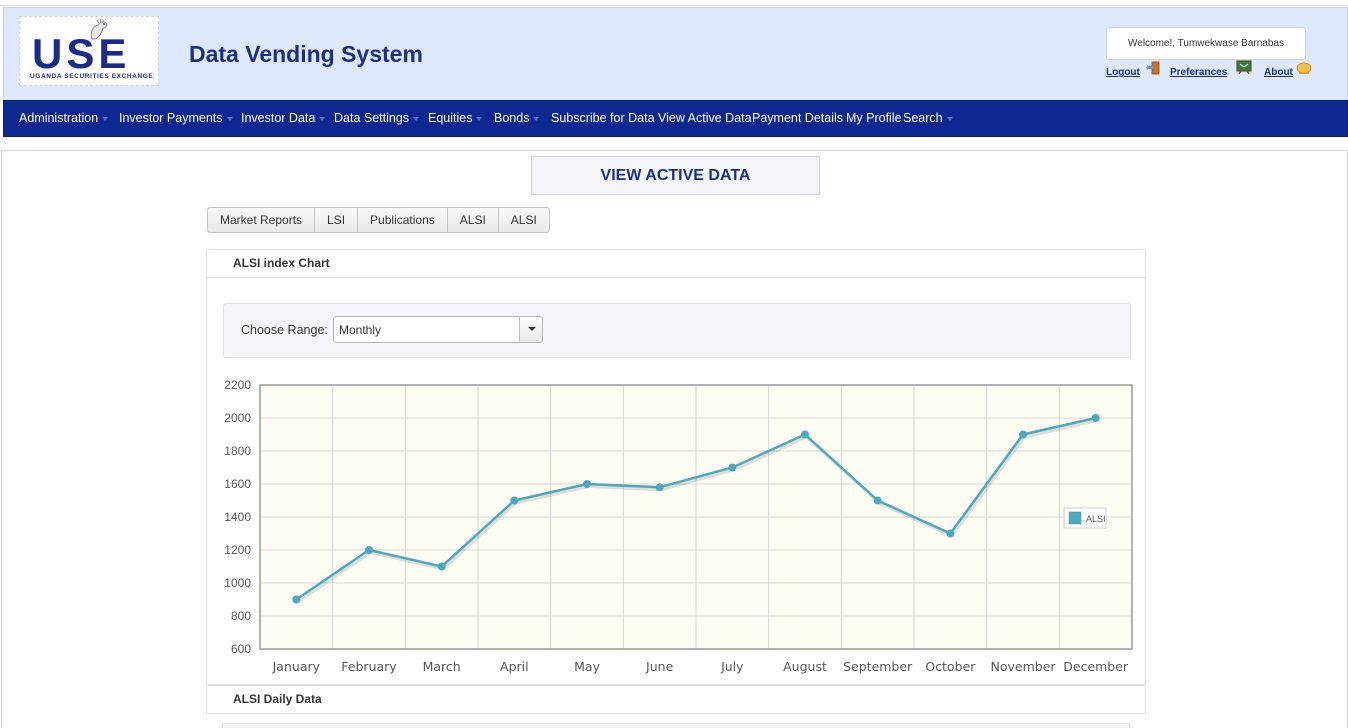  What do you see at coordinates (438, 329) in the screenshot?
I see `range-select: Monthly` at bounding box center [438, 329].